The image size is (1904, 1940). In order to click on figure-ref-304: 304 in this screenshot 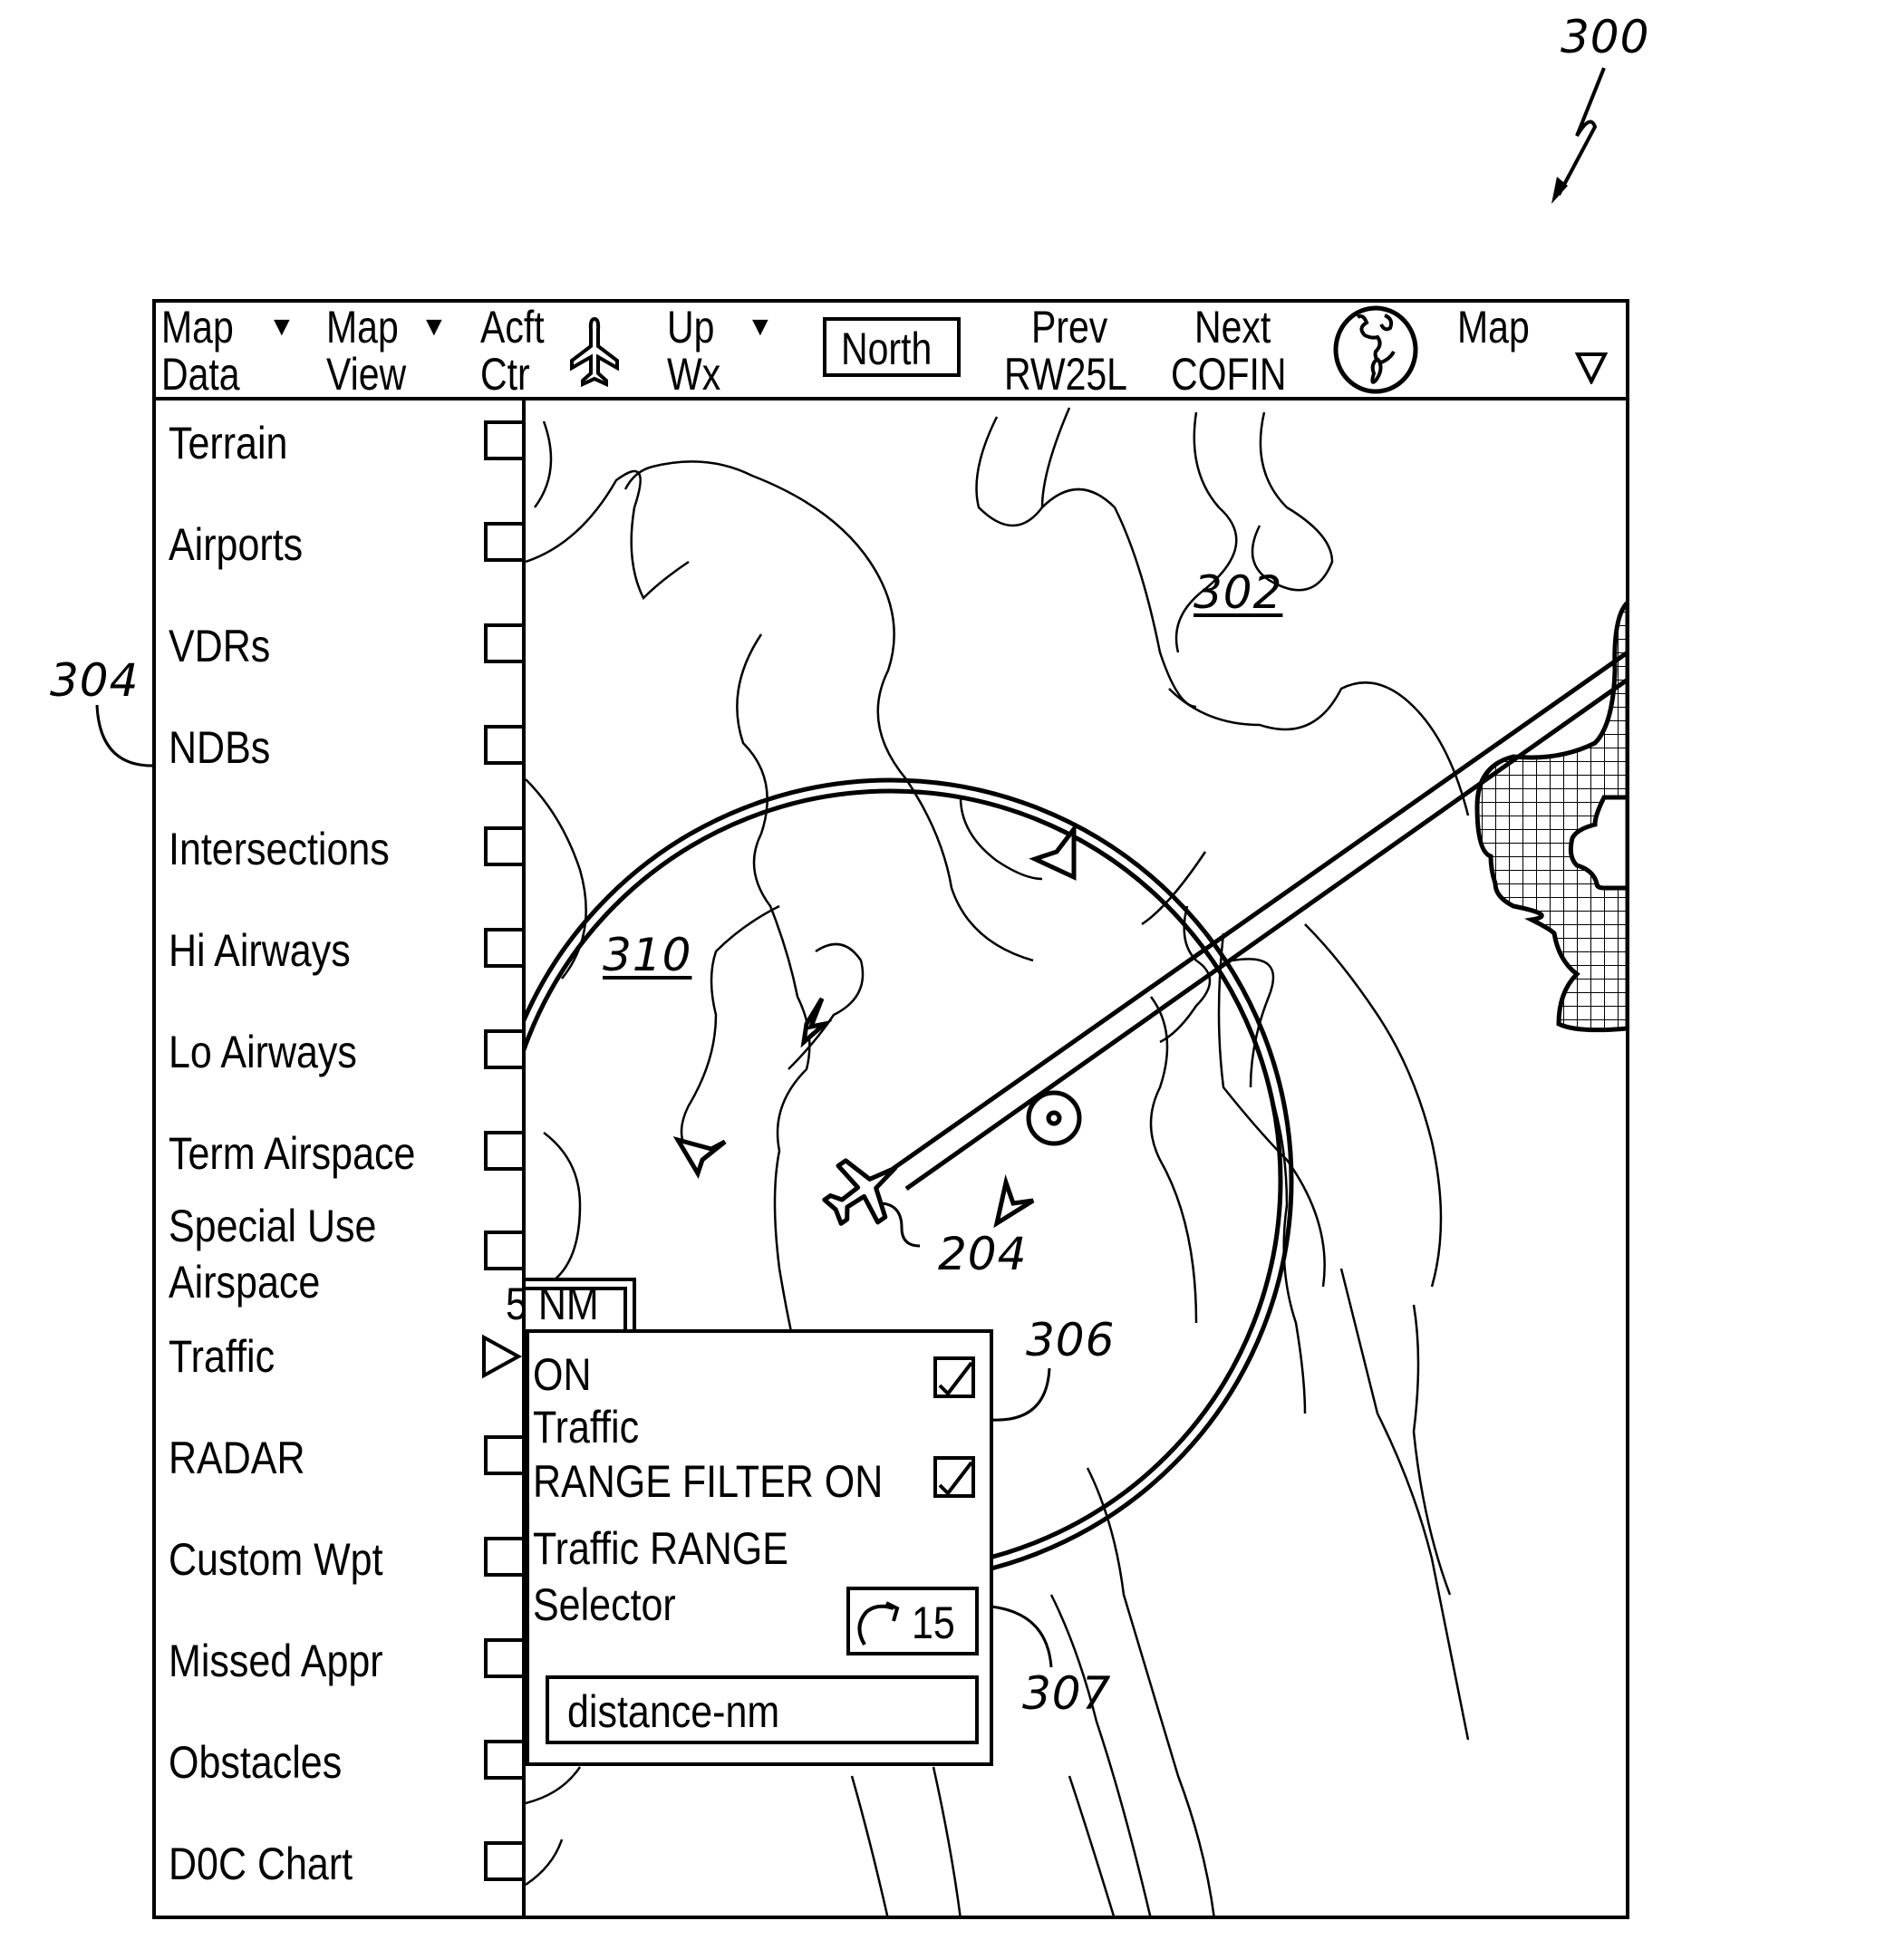, I will do `click(95, 680)`.